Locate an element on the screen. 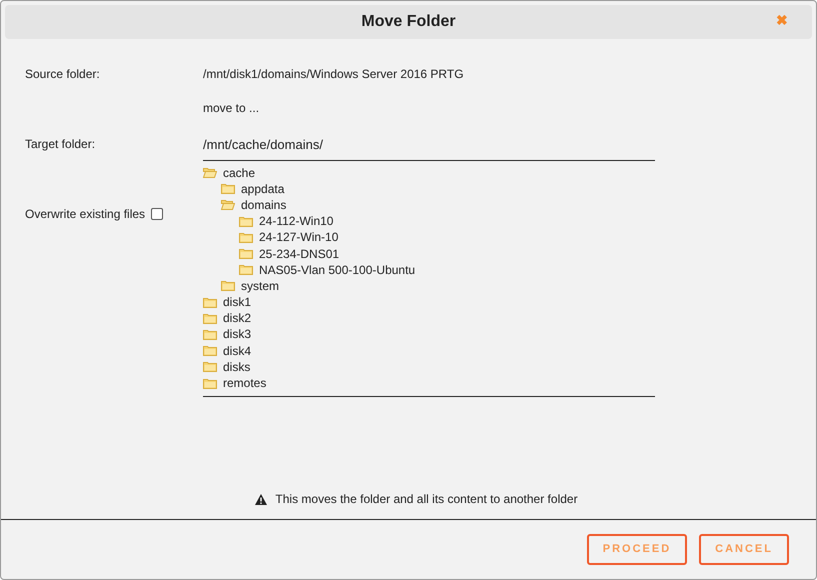 Image resolution: width=817 pixels, height=580 pixels. folder-item: appdata is located at coordinates (262, 189).